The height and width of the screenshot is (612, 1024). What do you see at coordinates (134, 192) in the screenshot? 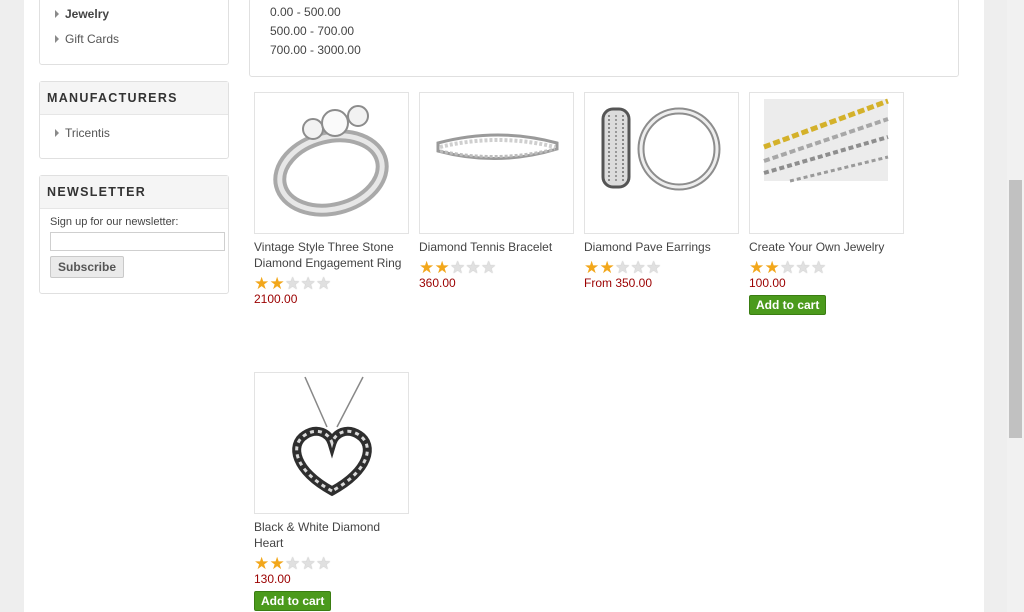
I see `newsletter-title: NEWSLETTER` at bounding box center [134, 192].